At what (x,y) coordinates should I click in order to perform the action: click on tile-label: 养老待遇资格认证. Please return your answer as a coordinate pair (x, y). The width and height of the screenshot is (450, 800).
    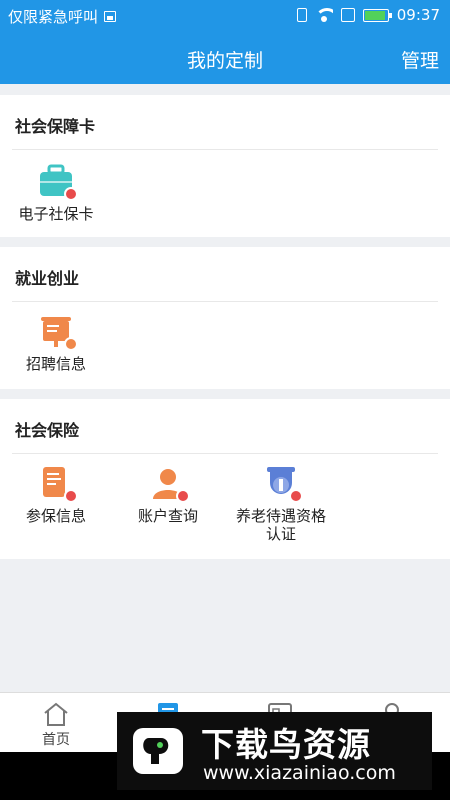
    Looking at the image, I should click on (280, 525).